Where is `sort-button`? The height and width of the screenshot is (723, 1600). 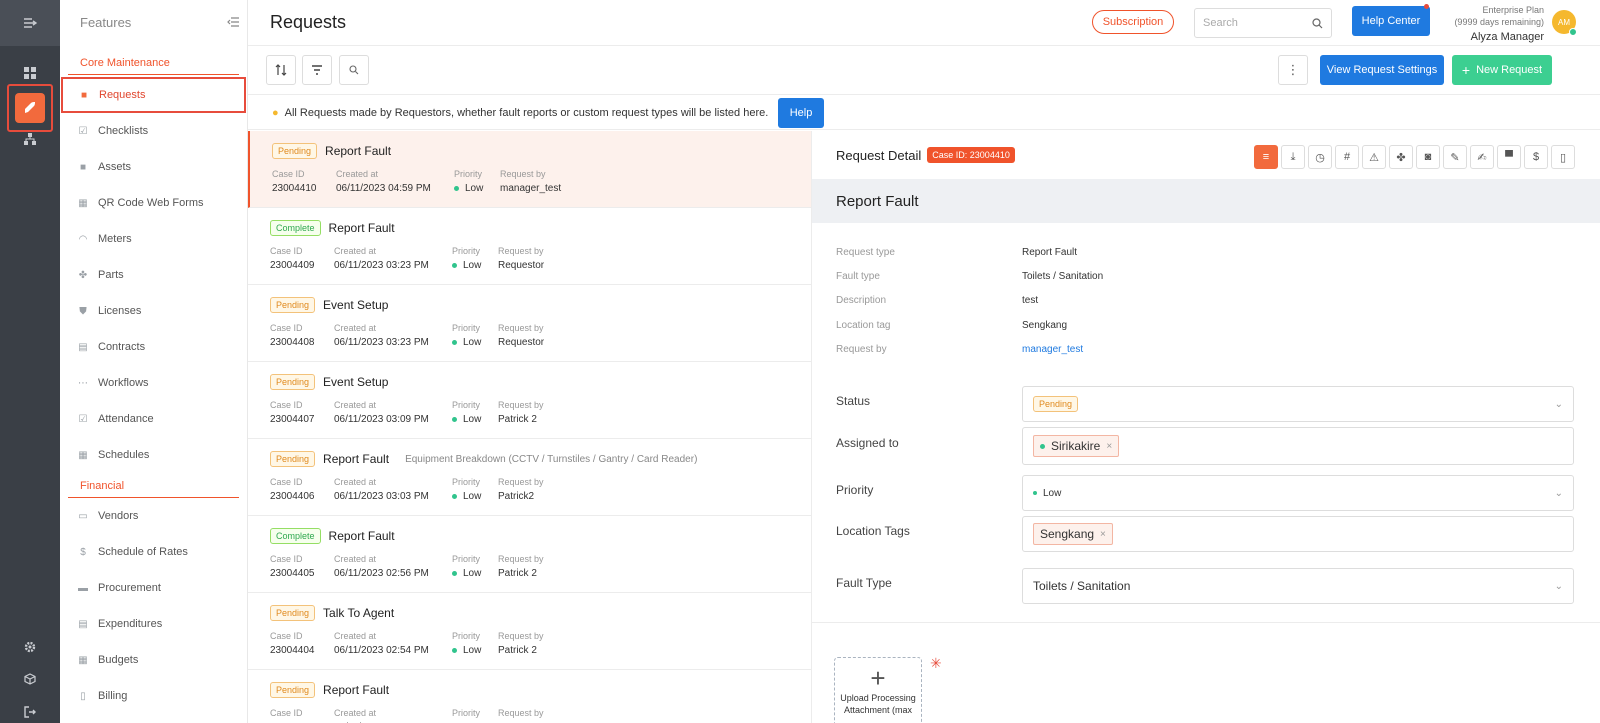
sort-button is located at coordinates (281, 70).